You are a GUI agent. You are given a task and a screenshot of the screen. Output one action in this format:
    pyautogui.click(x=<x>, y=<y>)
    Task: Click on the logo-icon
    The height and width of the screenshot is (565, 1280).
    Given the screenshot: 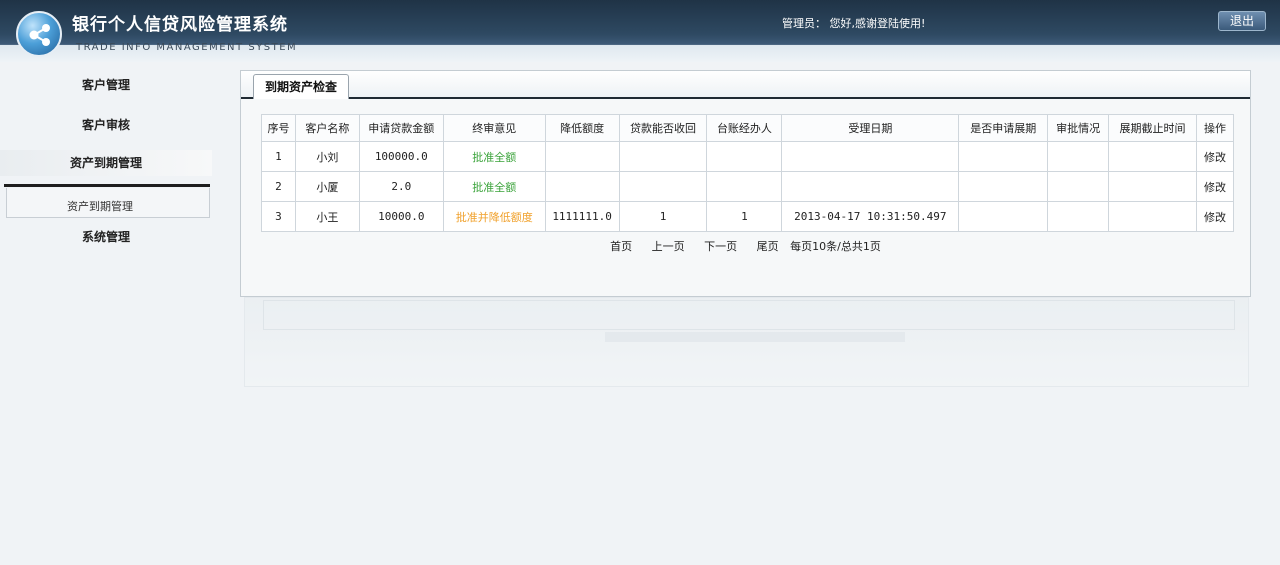 What is the action you would take?
    pyautogui.click(x=39, y=34)
    